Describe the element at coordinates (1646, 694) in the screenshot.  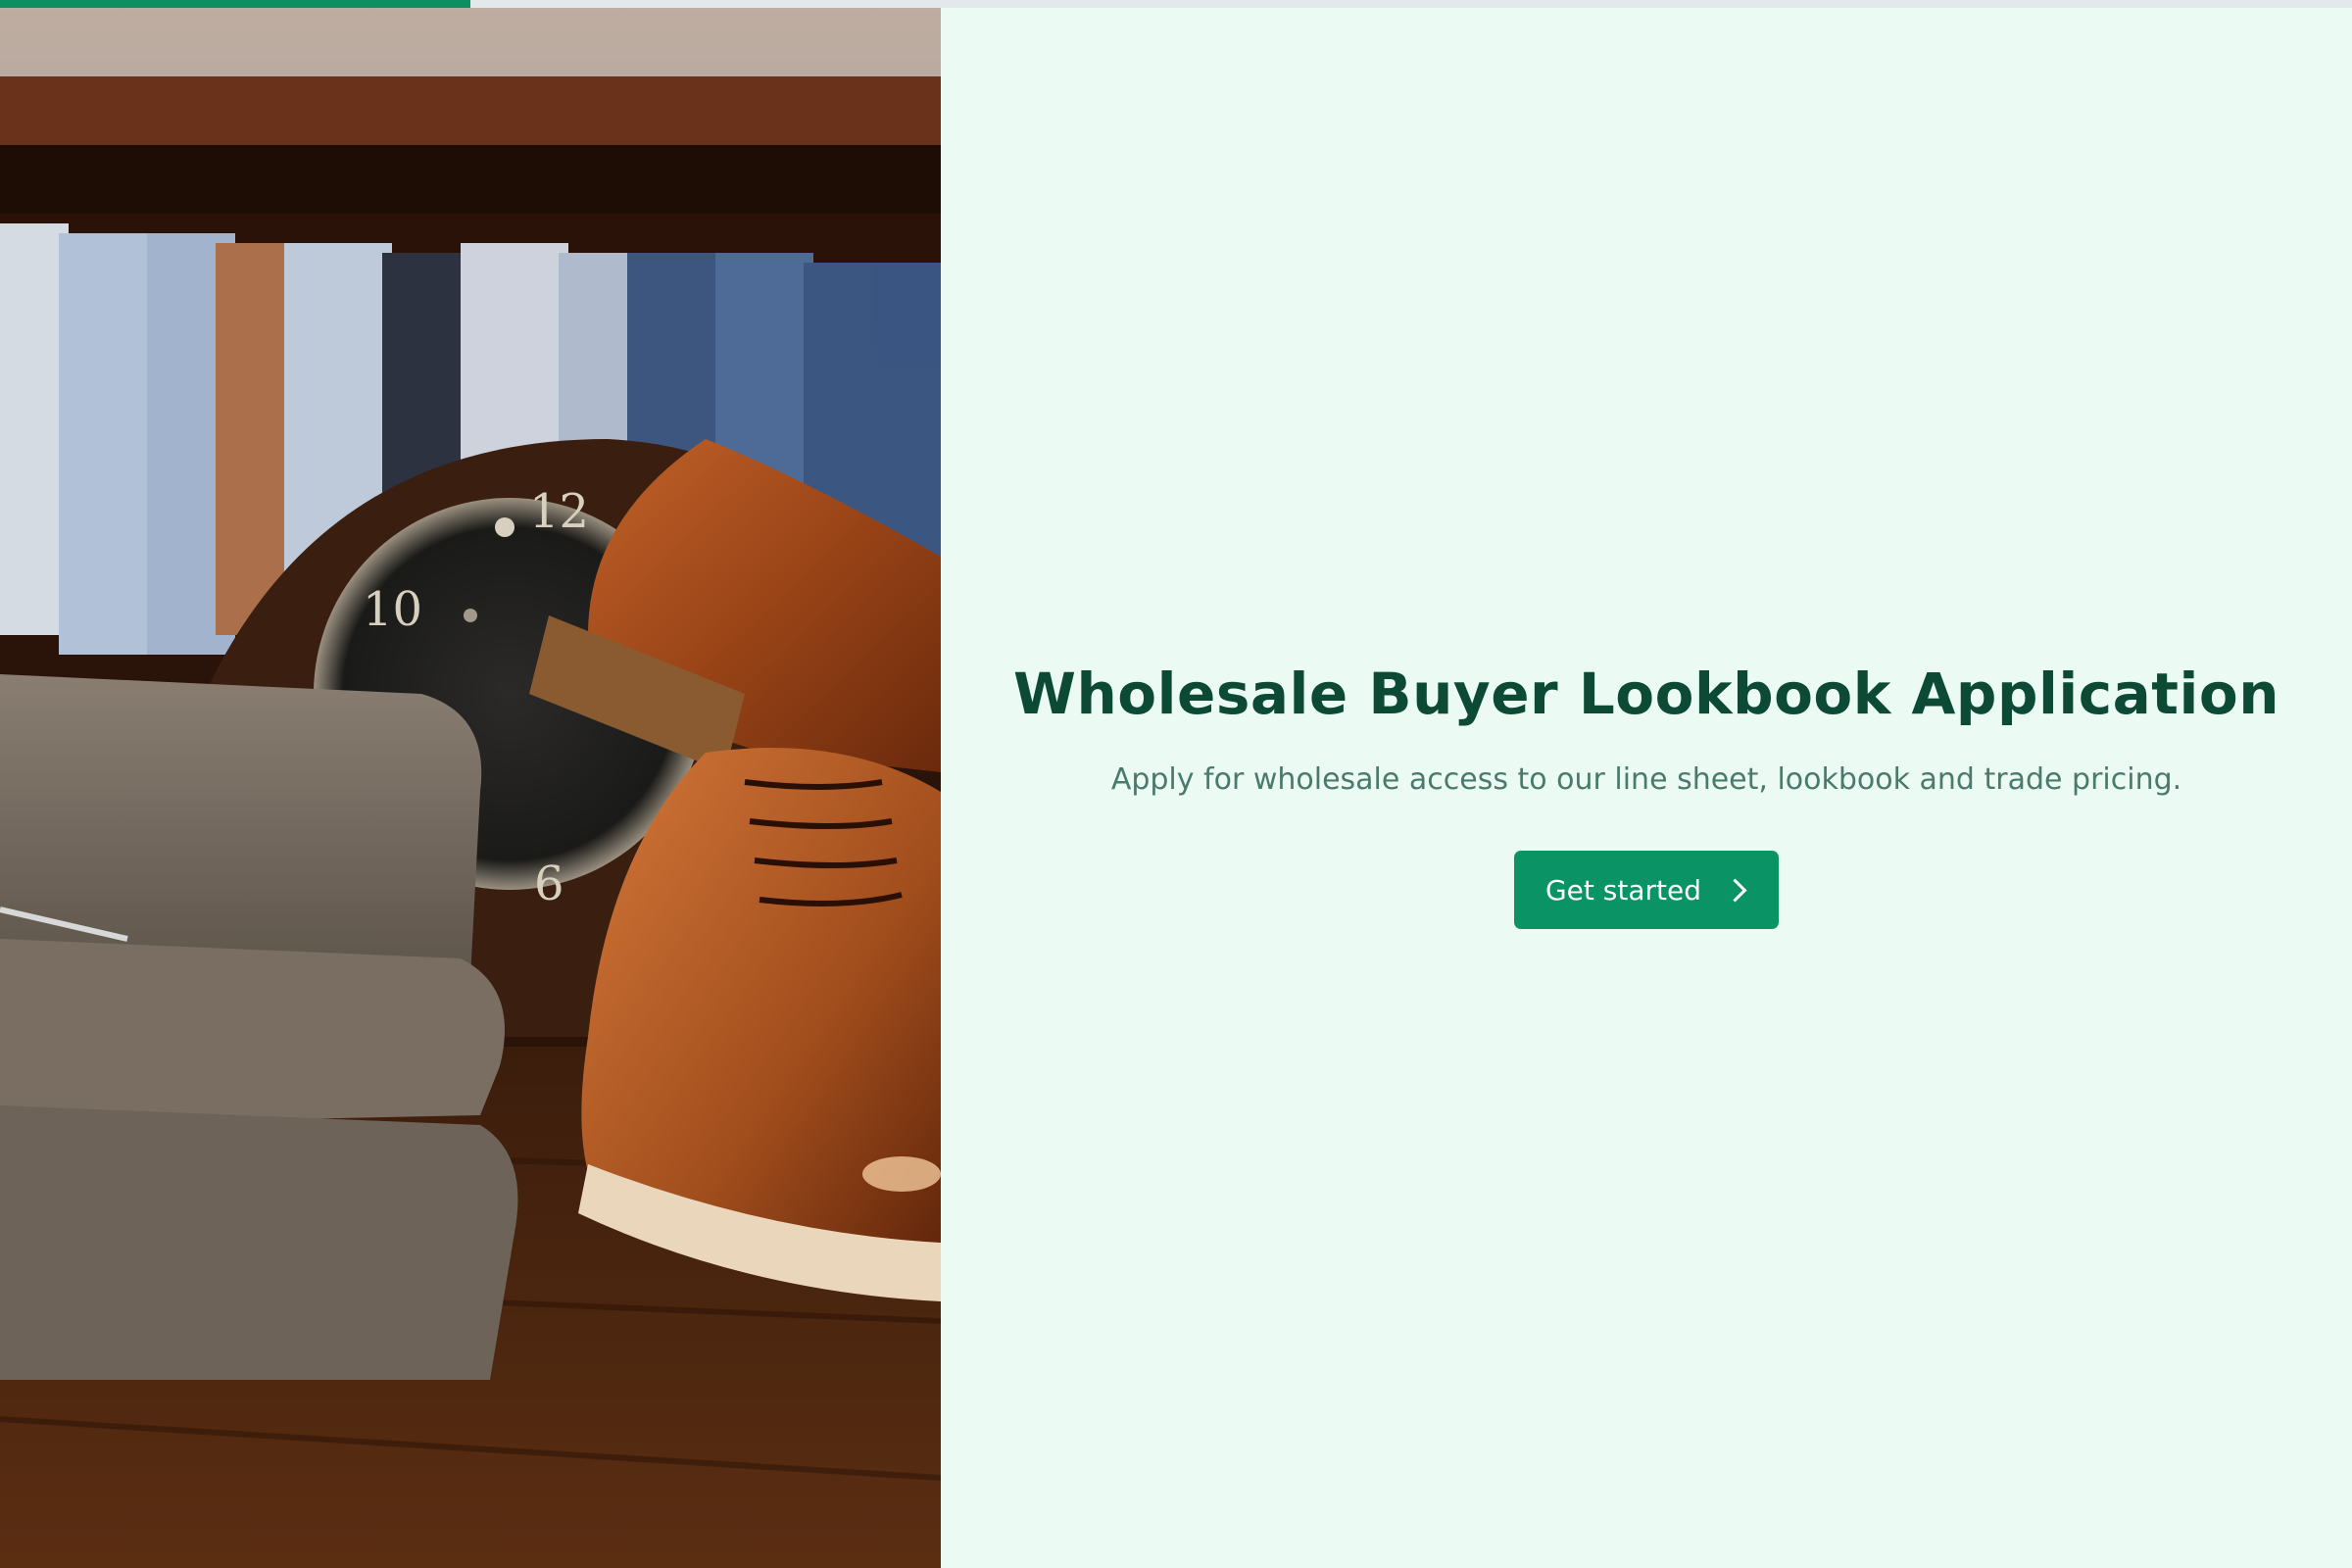
I see `page-title: Wholesale Buyer Lookbook Application` at that location.